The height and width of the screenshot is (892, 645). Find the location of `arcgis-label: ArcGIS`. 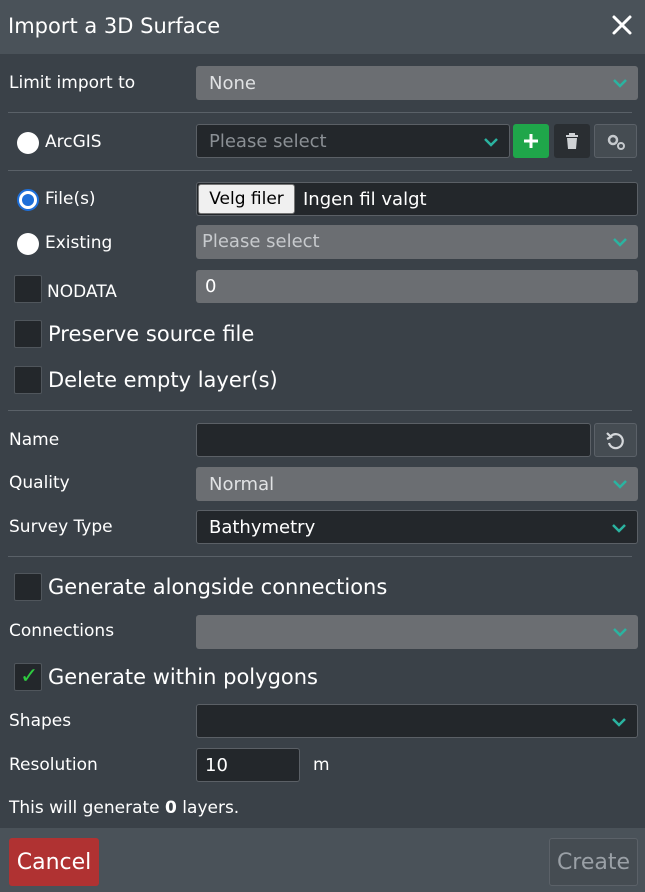

arcgis-label: ArcGIS is located at coordinates (73, 142).